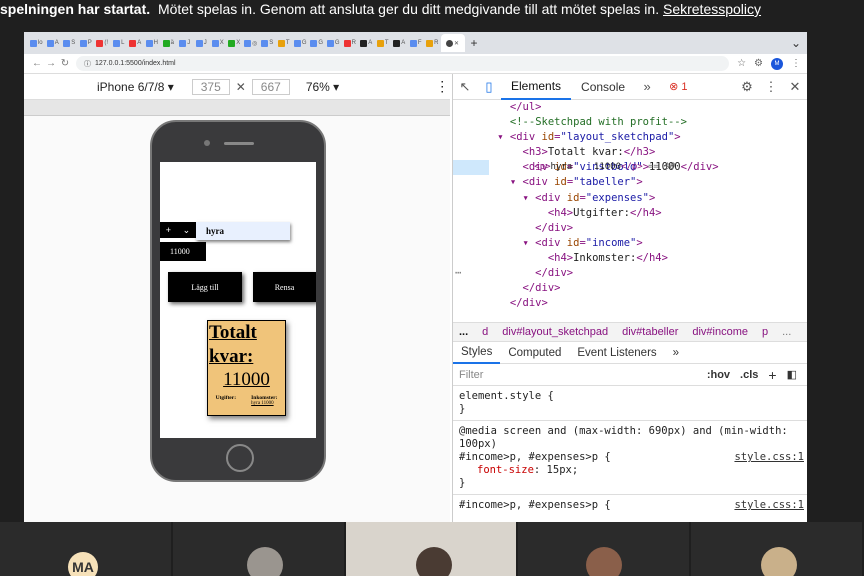  I want to click on tab-computed: Computed, so click(534, 353).